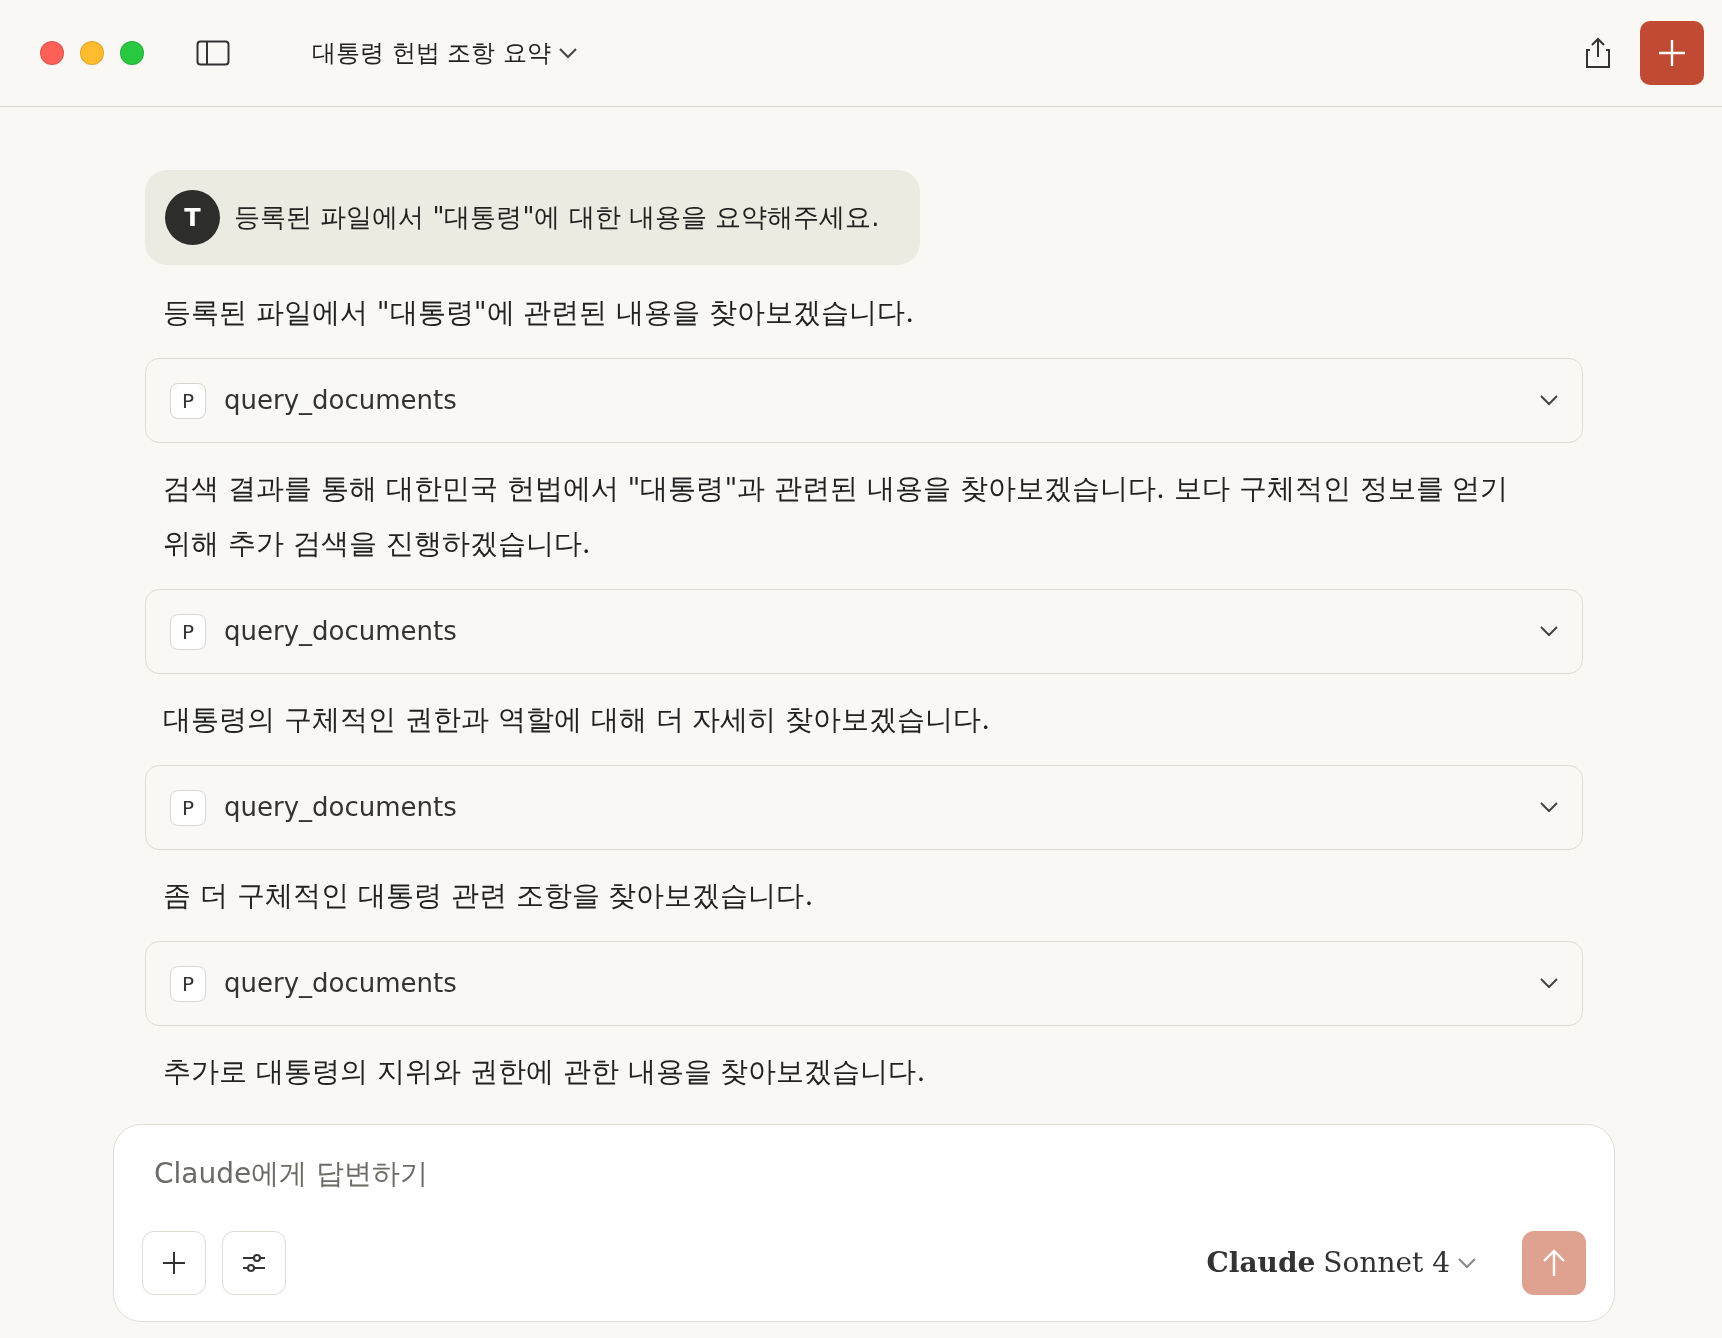  Describe the element at coordinates (864, 1174) in the screenshot. I see `reply-input-field: Claude에게 답변하기` at that location.